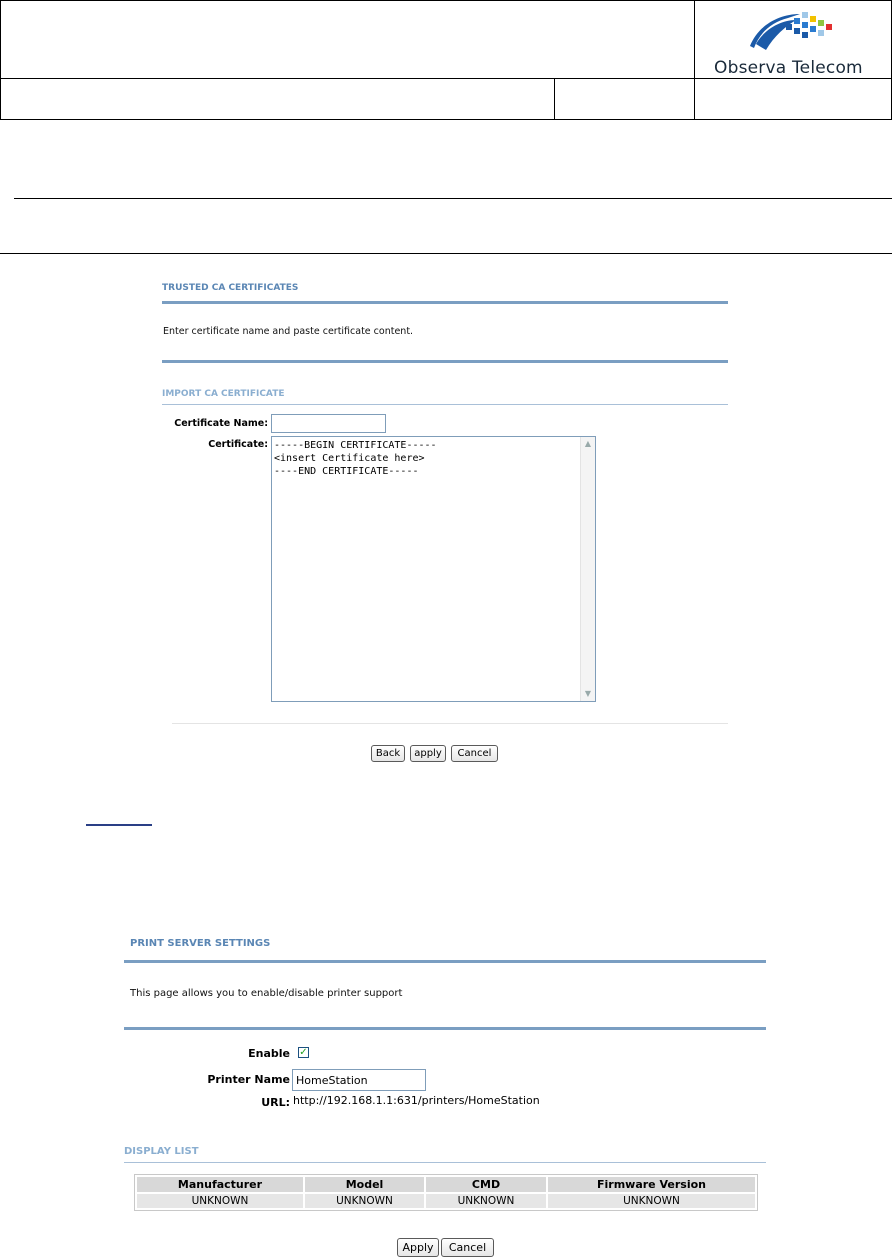 The width and height of the screenshot is (892, 1258). I want to click on scroll-up-icon: ▲, so click(588, 444).